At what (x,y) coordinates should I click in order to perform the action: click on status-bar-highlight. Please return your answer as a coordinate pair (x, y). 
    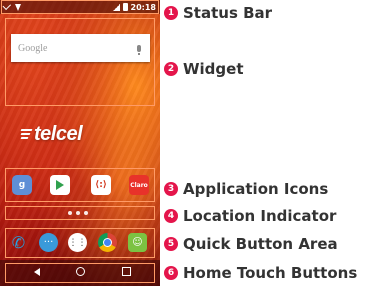
    Looking at the image, I should click on (80, 7).